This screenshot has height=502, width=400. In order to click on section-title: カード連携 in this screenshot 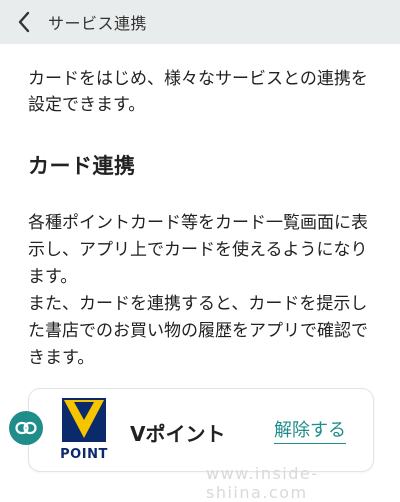, I will do `click(82, 166)`.